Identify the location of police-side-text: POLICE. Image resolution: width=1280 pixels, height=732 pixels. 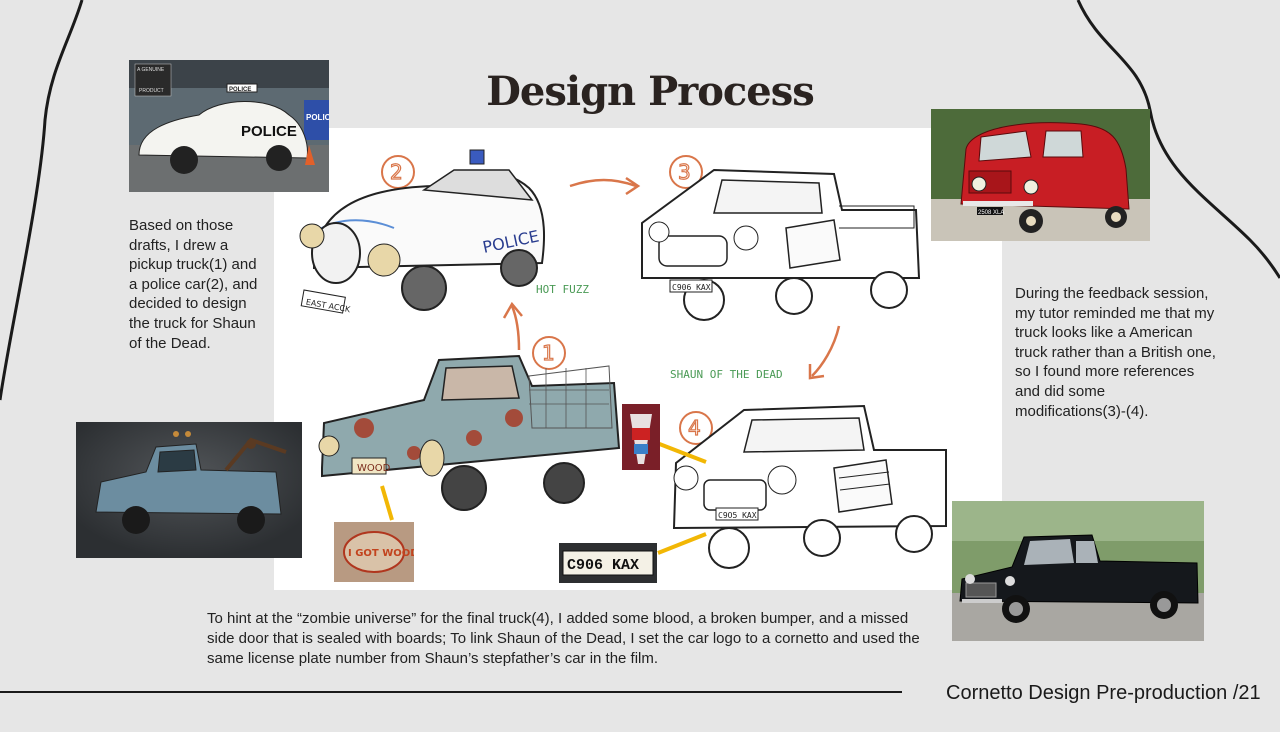
(269, 131).